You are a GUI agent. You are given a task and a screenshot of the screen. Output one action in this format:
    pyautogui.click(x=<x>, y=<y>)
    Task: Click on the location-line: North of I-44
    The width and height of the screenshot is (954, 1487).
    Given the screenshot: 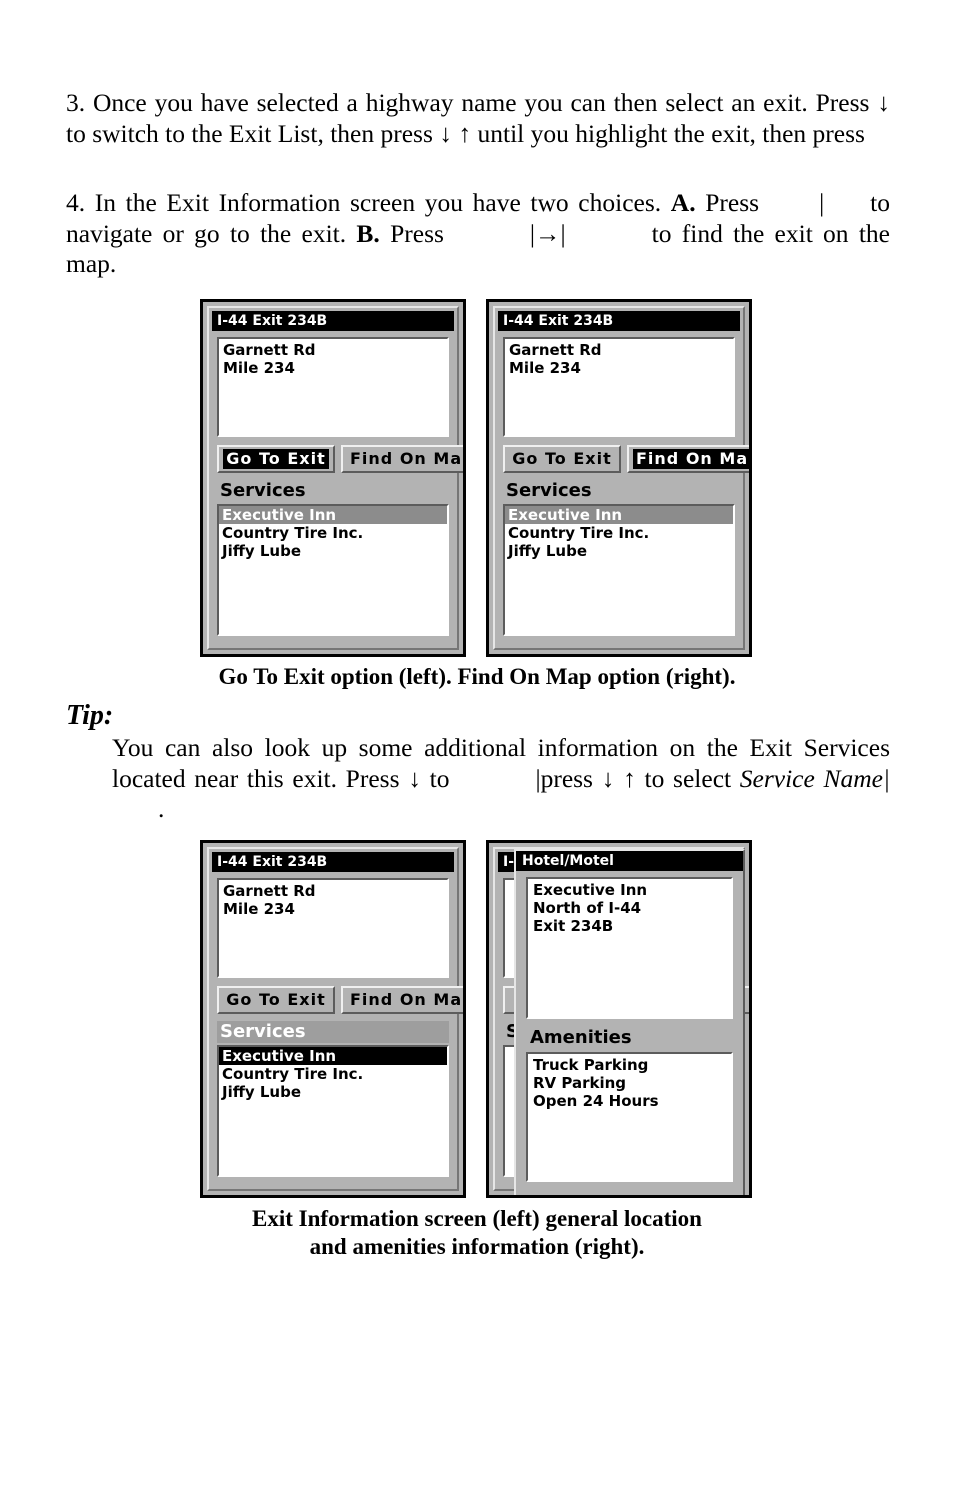 What is the action you would take?
    pyautogui.click(x=587, y=908)
    